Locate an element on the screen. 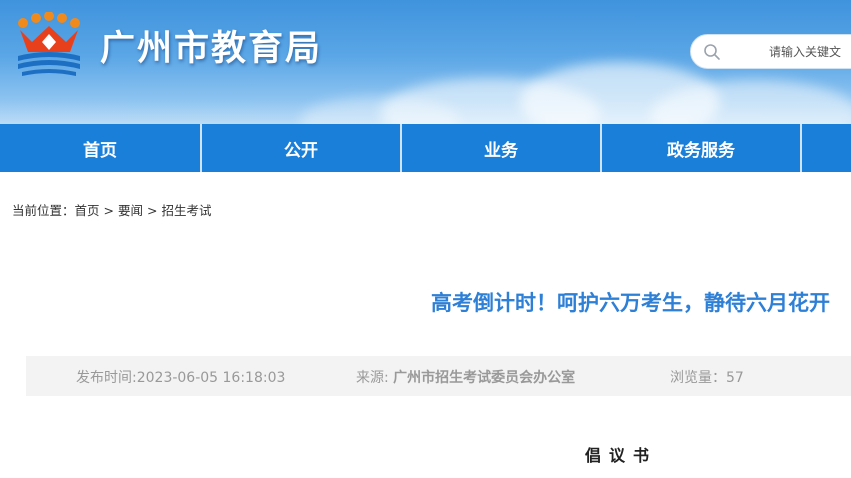  nav-item-public: 公开 is located at coordinates (302, 148).